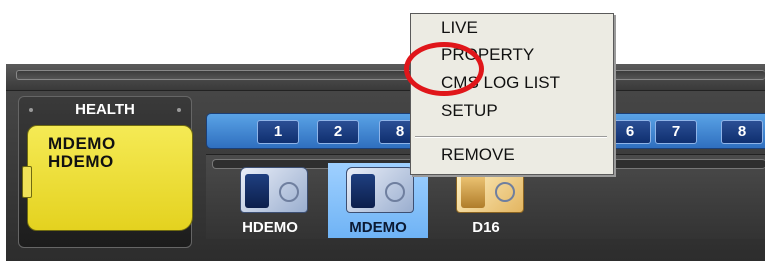  I want to click on menu-item-live: LIVE, so click(459, 28).